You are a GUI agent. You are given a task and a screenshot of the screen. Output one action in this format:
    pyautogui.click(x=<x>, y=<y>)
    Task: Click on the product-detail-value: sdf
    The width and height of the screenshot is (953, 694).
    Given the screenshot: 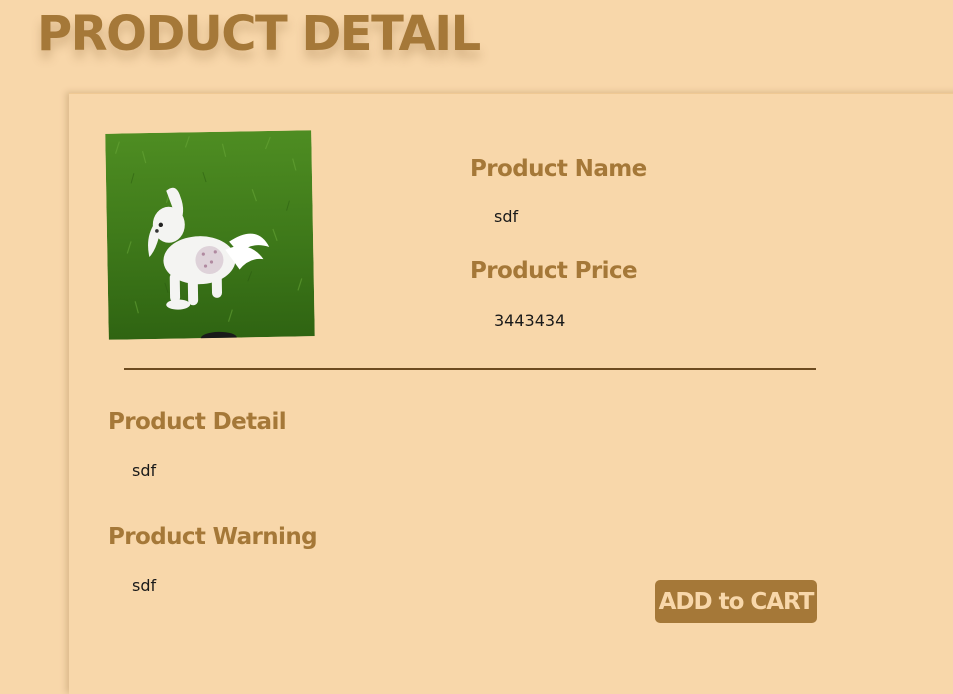 What is the action you would take?
    pyautogui.click(x=144, y=470)
    